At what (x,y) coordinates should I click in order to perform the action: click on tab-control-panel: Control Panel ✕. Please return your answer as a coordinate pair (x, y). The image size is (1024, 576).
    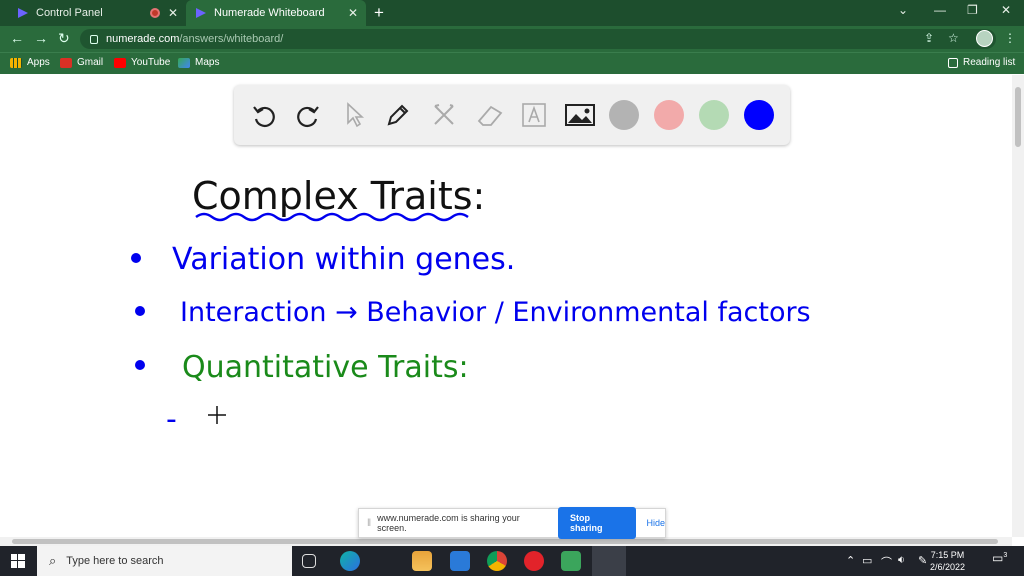
    Looking at the image, I should click on (97, 13).